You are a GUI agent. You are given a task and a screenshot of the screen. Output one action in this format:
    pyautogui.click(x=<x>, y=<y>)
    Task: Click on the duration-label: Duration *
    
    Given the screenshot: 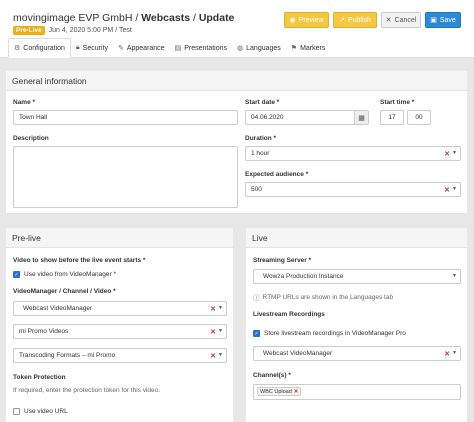 What is the action you would take?
    pyautogui.click(x=261, y=138)
    